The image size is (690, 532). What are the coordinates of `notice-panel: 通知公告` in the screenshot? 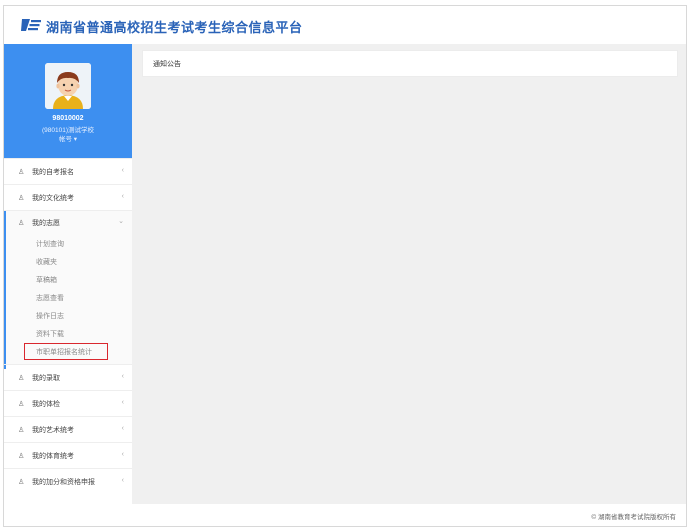 It's located at (410, 63).